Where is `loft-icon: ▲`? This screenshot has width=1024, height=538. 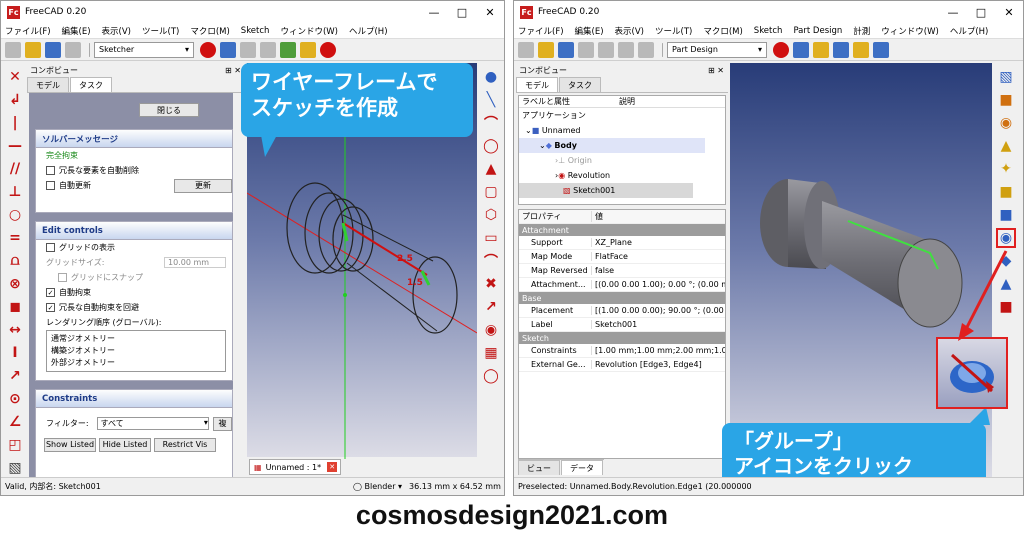 loft-icon: ▲ is located at coordinates (1006, 146).